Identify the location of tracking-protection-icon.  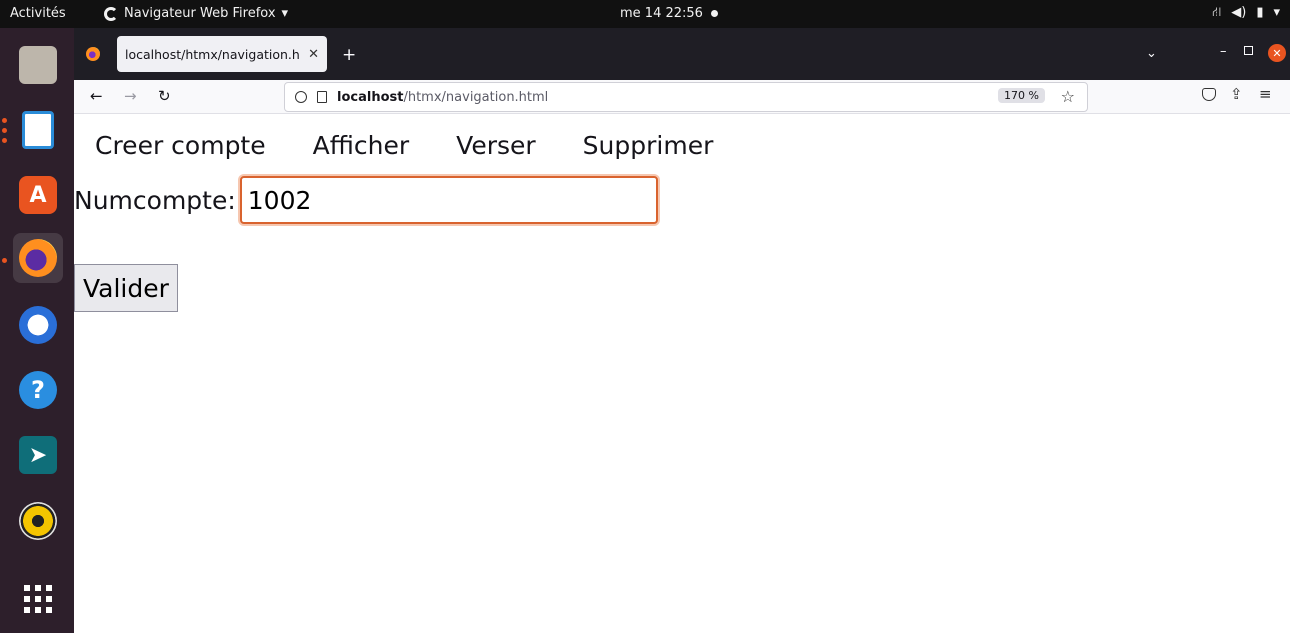
(301, 97).